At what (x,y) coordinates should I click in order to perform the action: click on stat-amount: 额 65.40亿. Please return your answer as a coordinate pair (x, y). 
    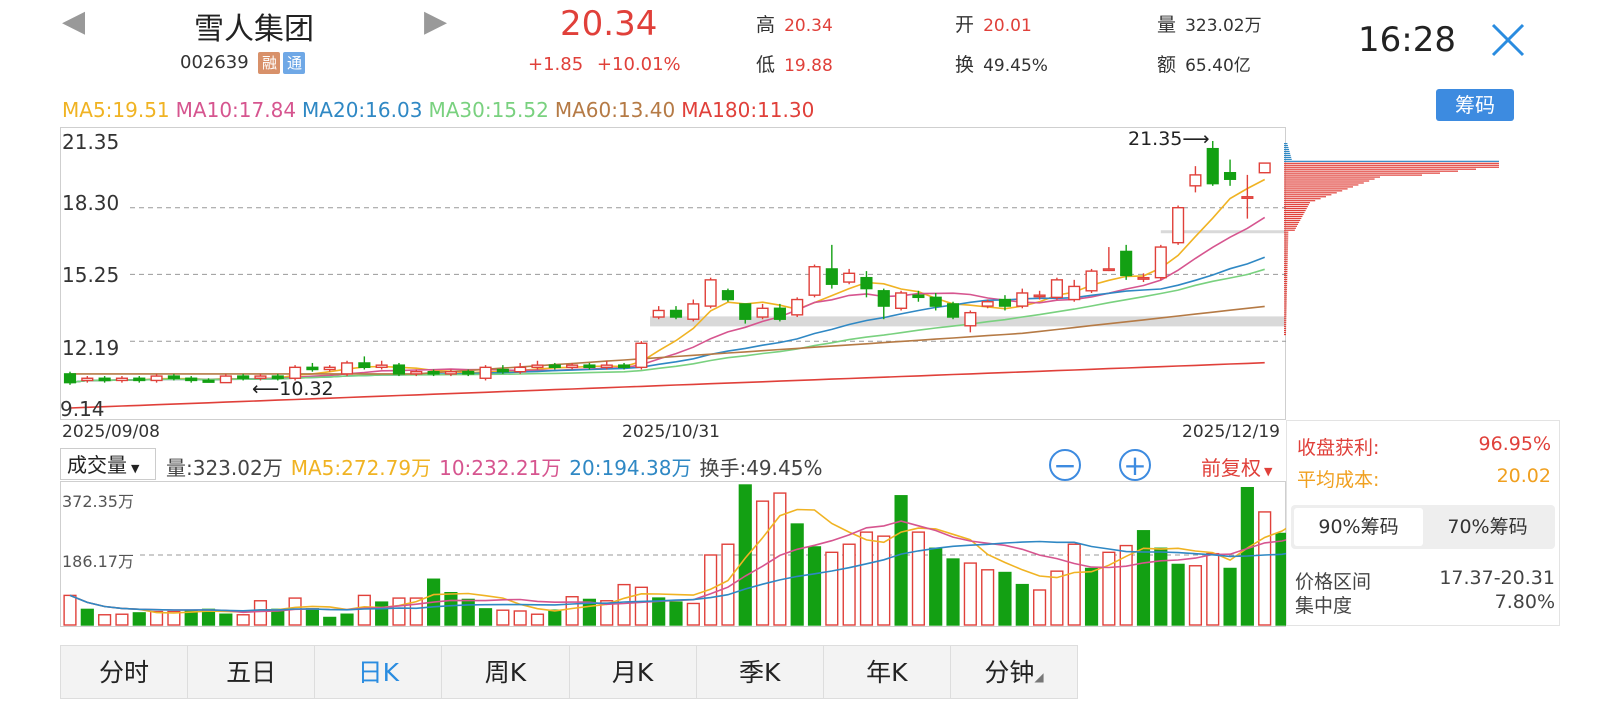
    Looking at the image, I should click on (1204, 65).